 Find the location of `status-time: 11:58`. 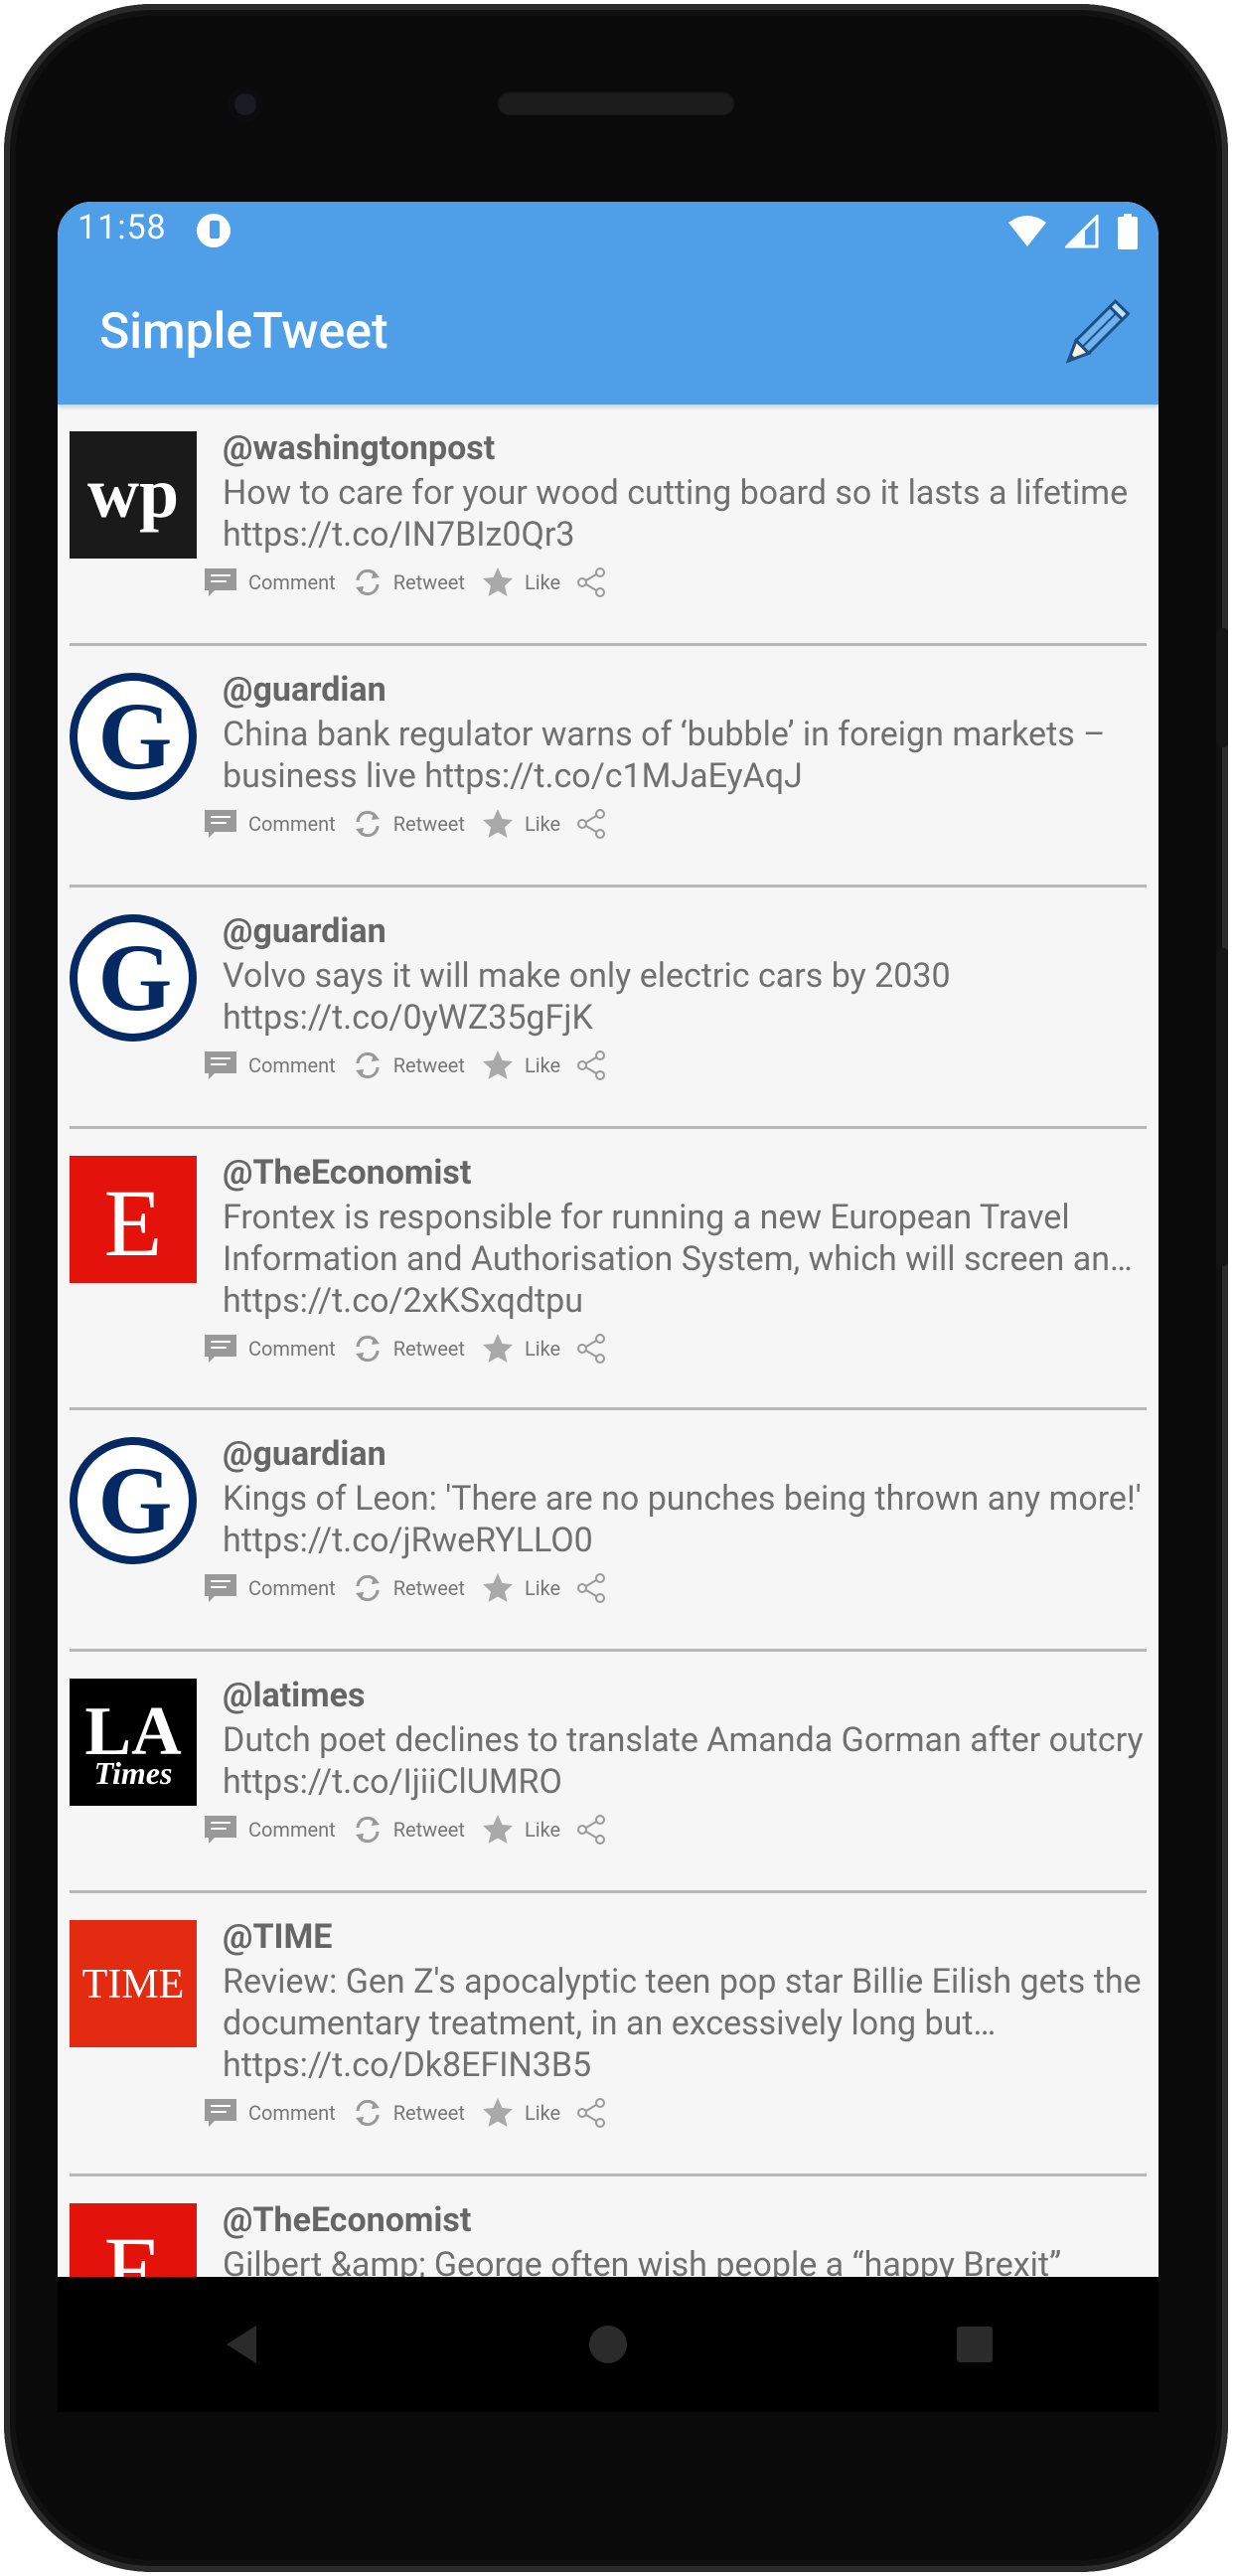

status-time: 11:58 is located at coordinates (122, 227).